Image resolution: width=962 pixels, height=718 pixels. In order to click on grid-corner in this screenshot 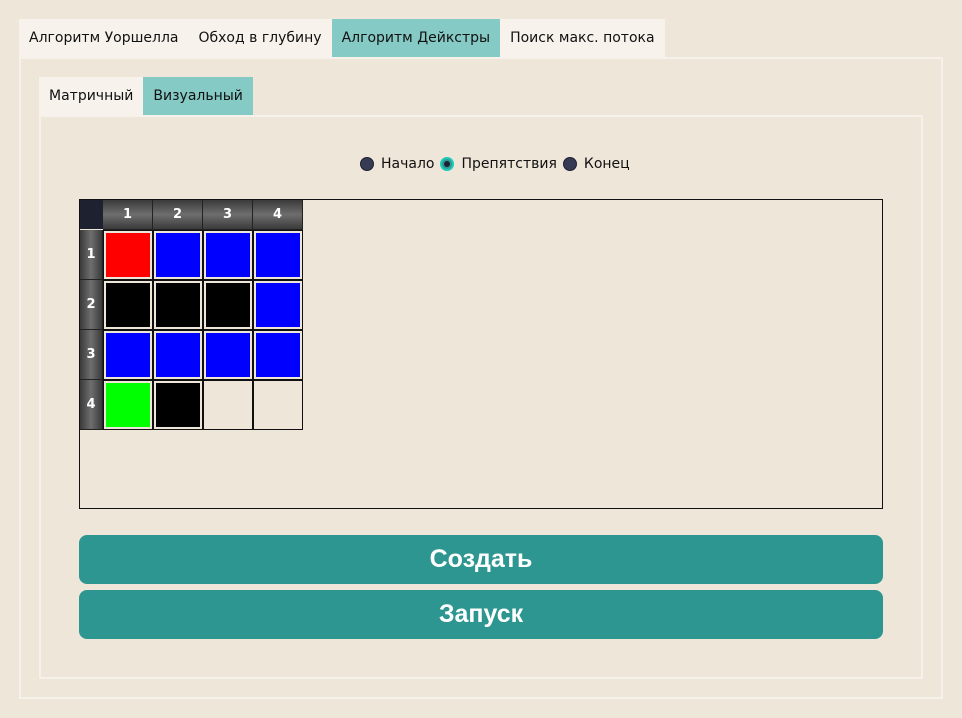, I will do `click(91, 214)`.